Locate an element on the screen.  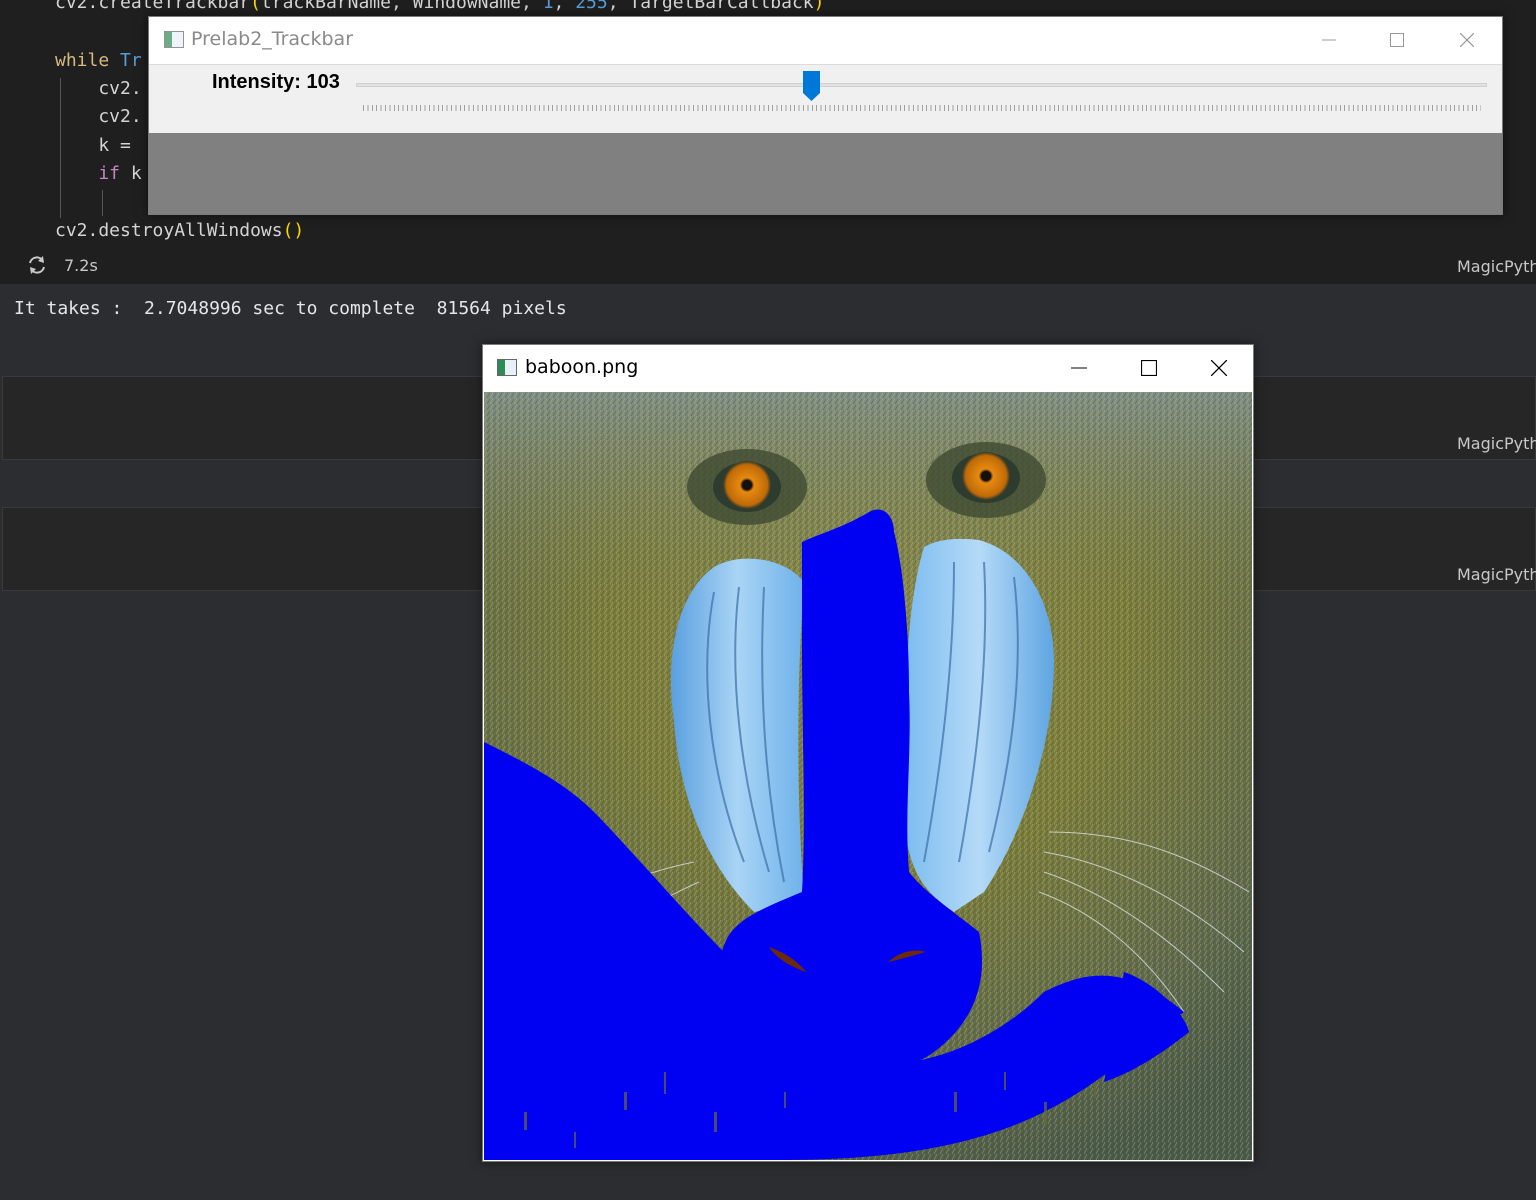
code-token: trackBarName, WindowName, is located at coordinates (401, 6).